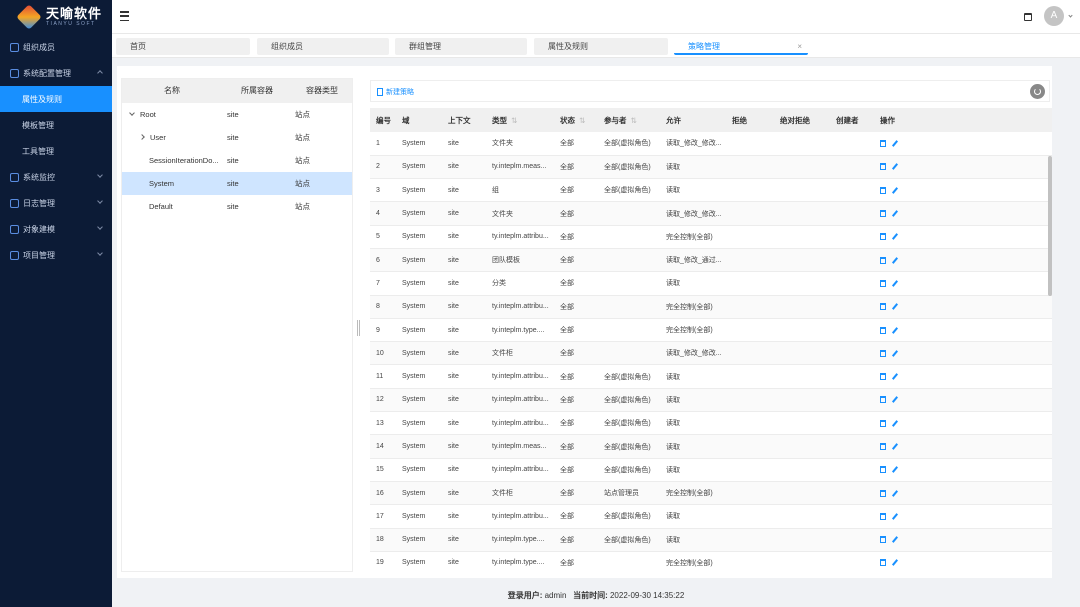 The width and height of the screenshot is (1080, 607). Describe the element at coordinates (629, 190) in the screenshot. I see `cell-participant: 全部(虚拟角色)` at that location.